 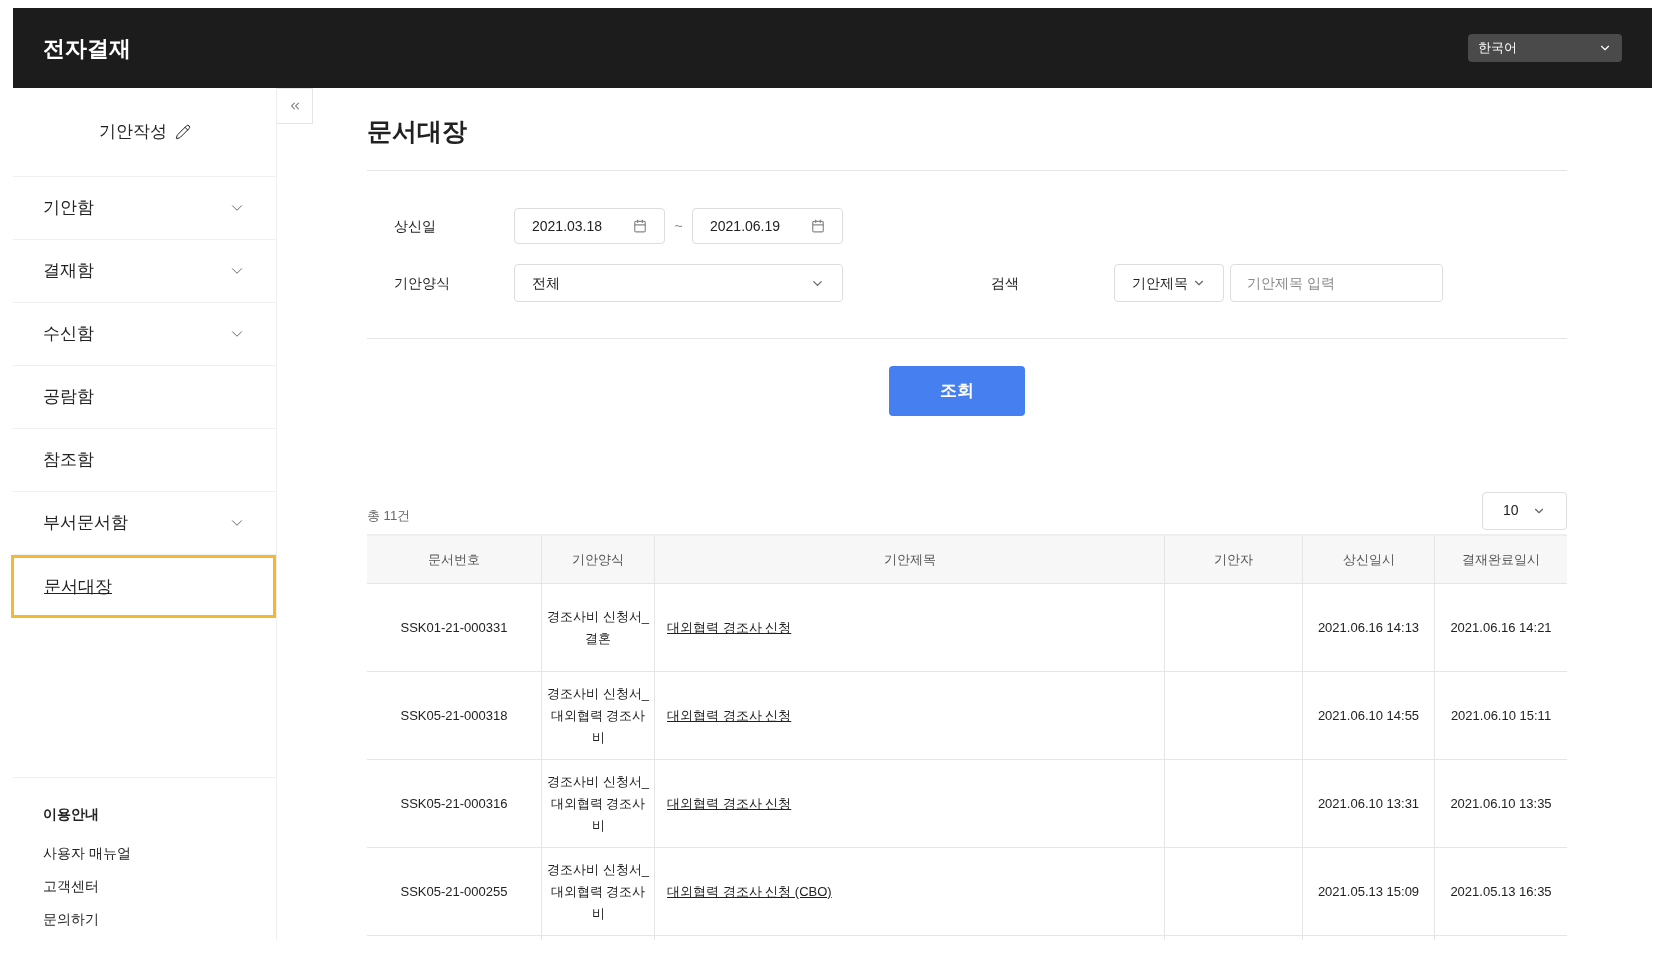 What do you see at coordinates (957, 391) in the screenshot?
I see `search-button: 조회` at bounding box center [957, 391].